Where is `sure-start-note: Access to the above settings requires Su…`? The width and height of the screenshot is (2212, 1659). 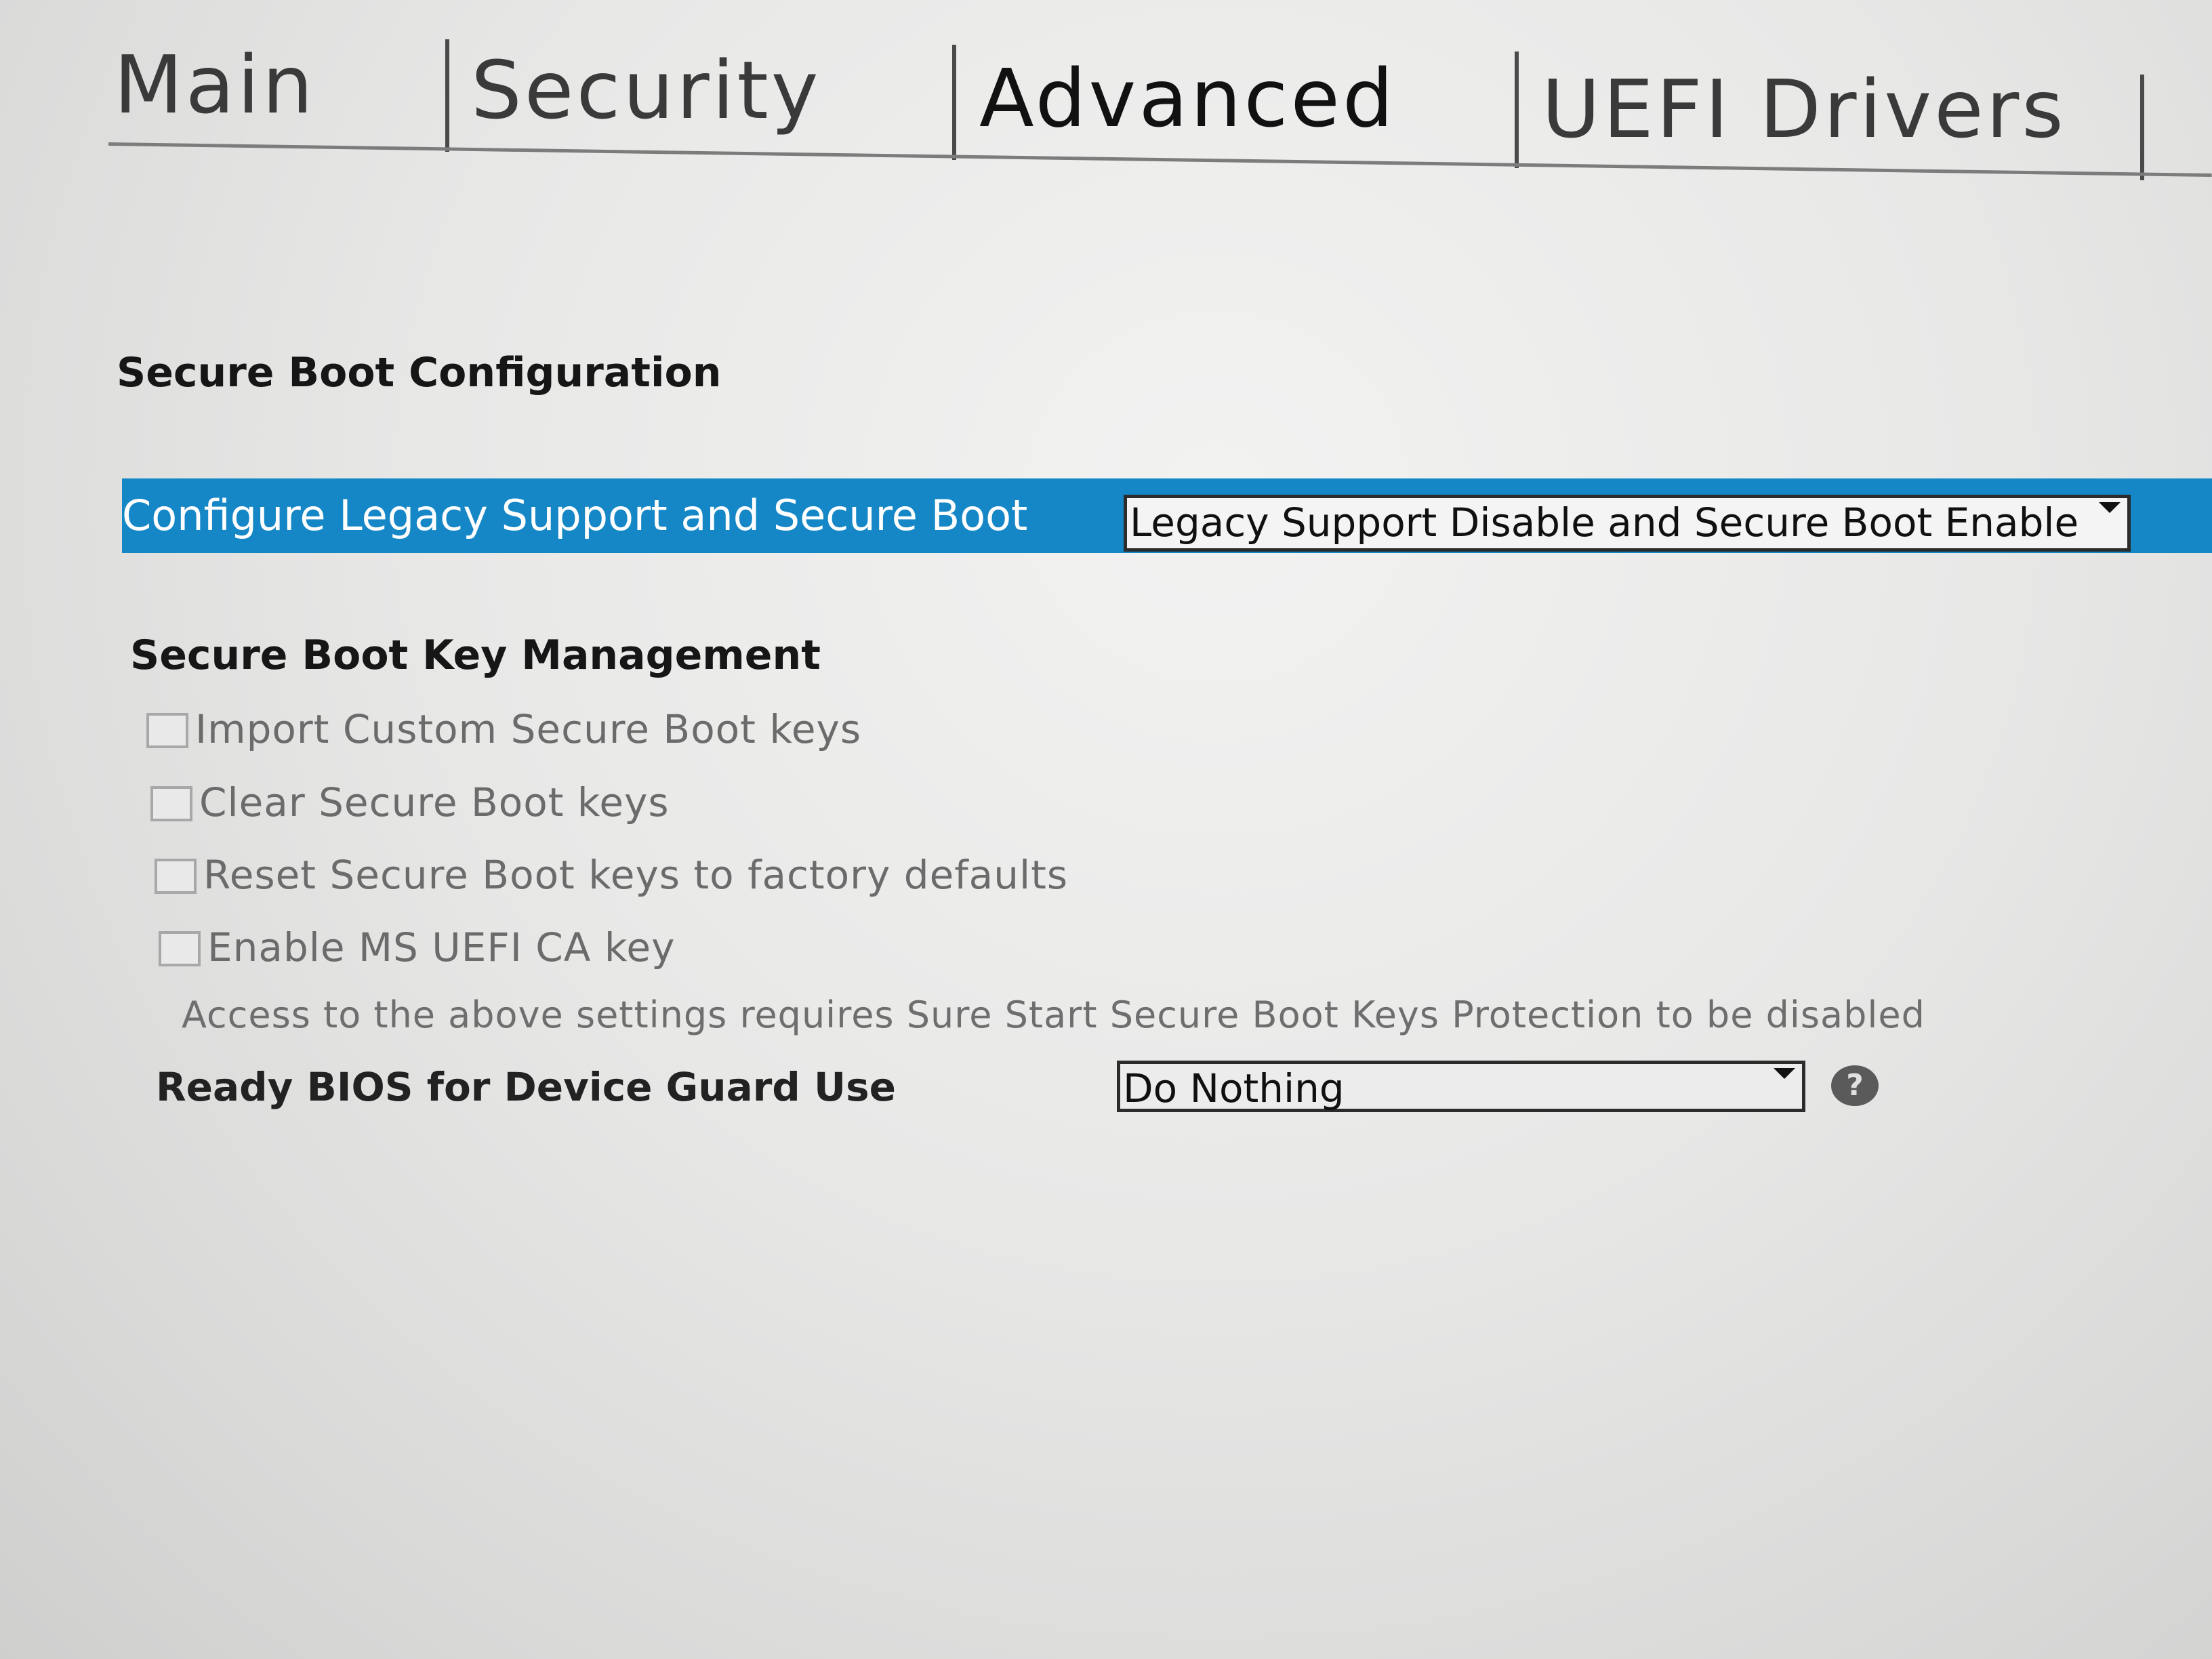
sure-start-note: Access to the above settings requires Su… is located at coordinates (1053, 1015).